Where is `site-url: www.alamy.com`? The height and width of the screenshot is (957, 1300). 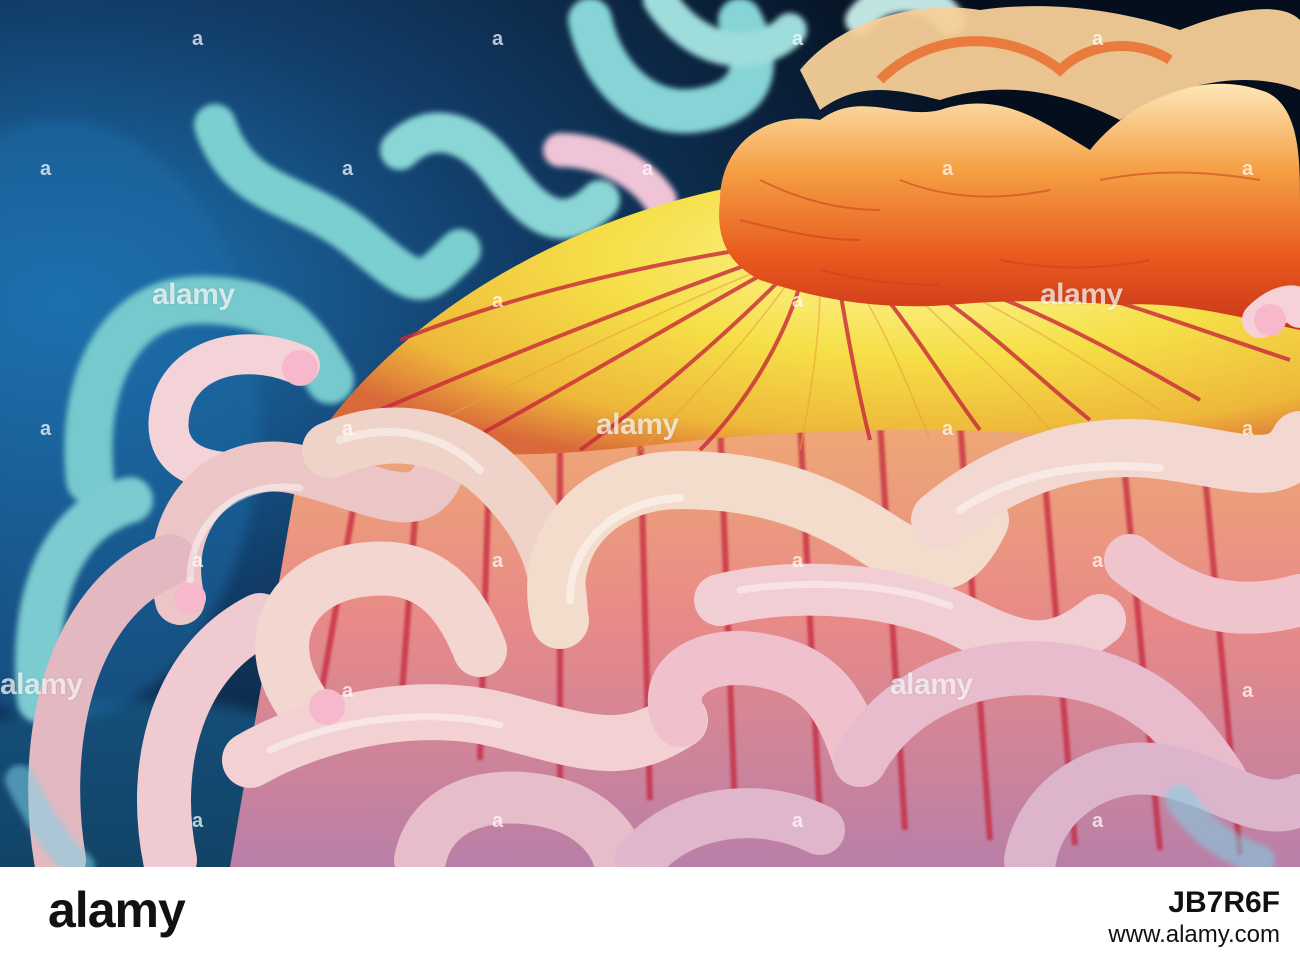 site-url: www.alamy.com is located at coordinates (1194, 934).